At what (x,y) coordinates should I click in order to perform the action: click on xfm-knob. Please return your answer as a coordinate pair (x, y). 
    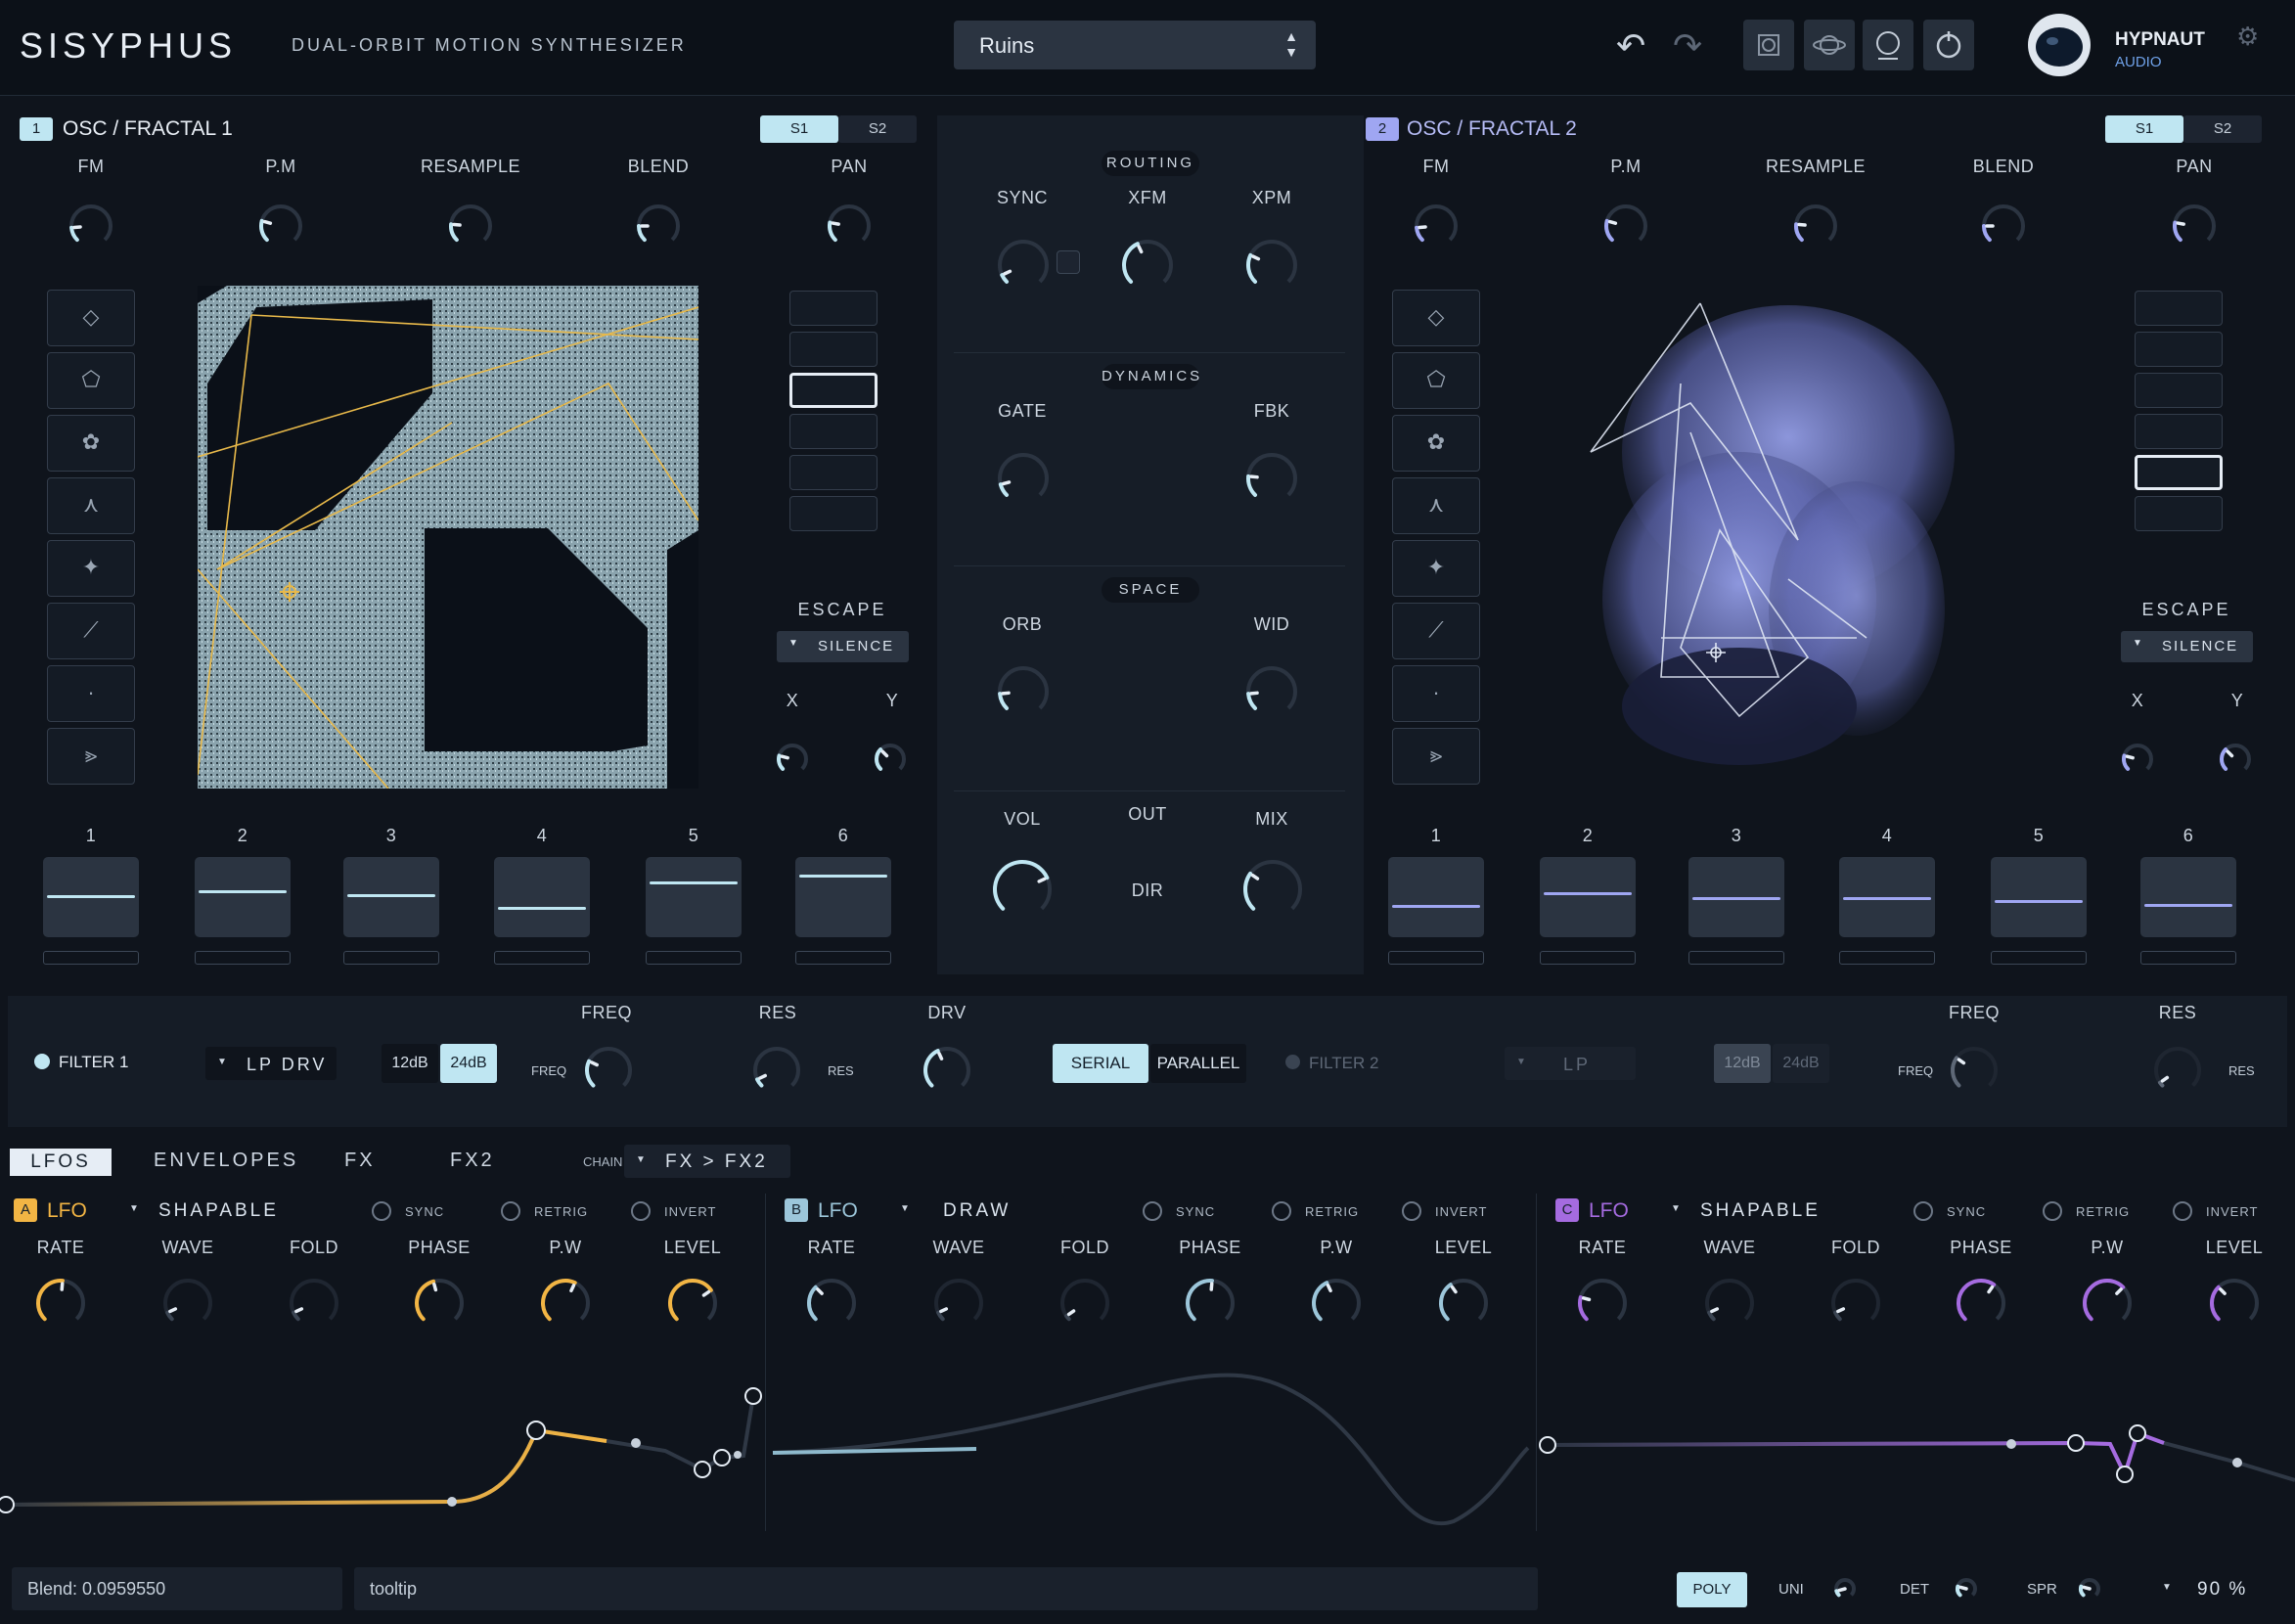
    Looking at the image, I should click on (1147, 265).